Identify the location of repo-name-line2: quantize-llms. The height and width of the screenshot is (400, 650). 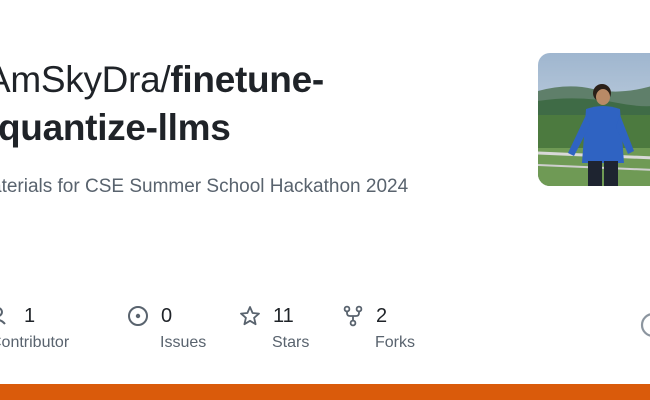
(115, 127).